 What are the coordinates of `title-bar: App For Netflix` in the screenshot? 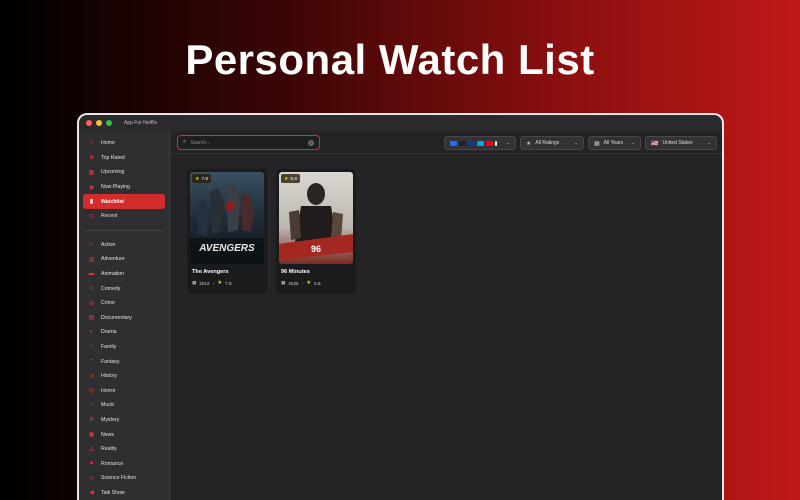 It's located at (400, 123).